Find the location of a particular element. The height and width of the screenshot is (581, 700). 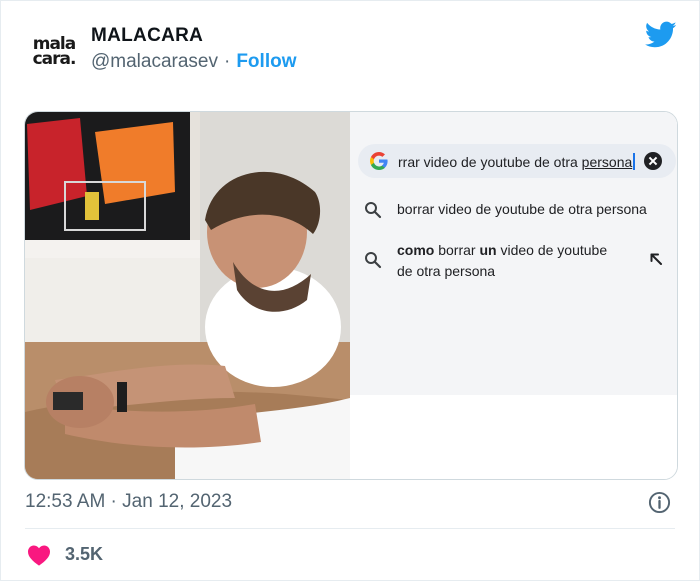

suggestion-item: borrar video de youtube de otra persona is located at coordinates (513, 211).